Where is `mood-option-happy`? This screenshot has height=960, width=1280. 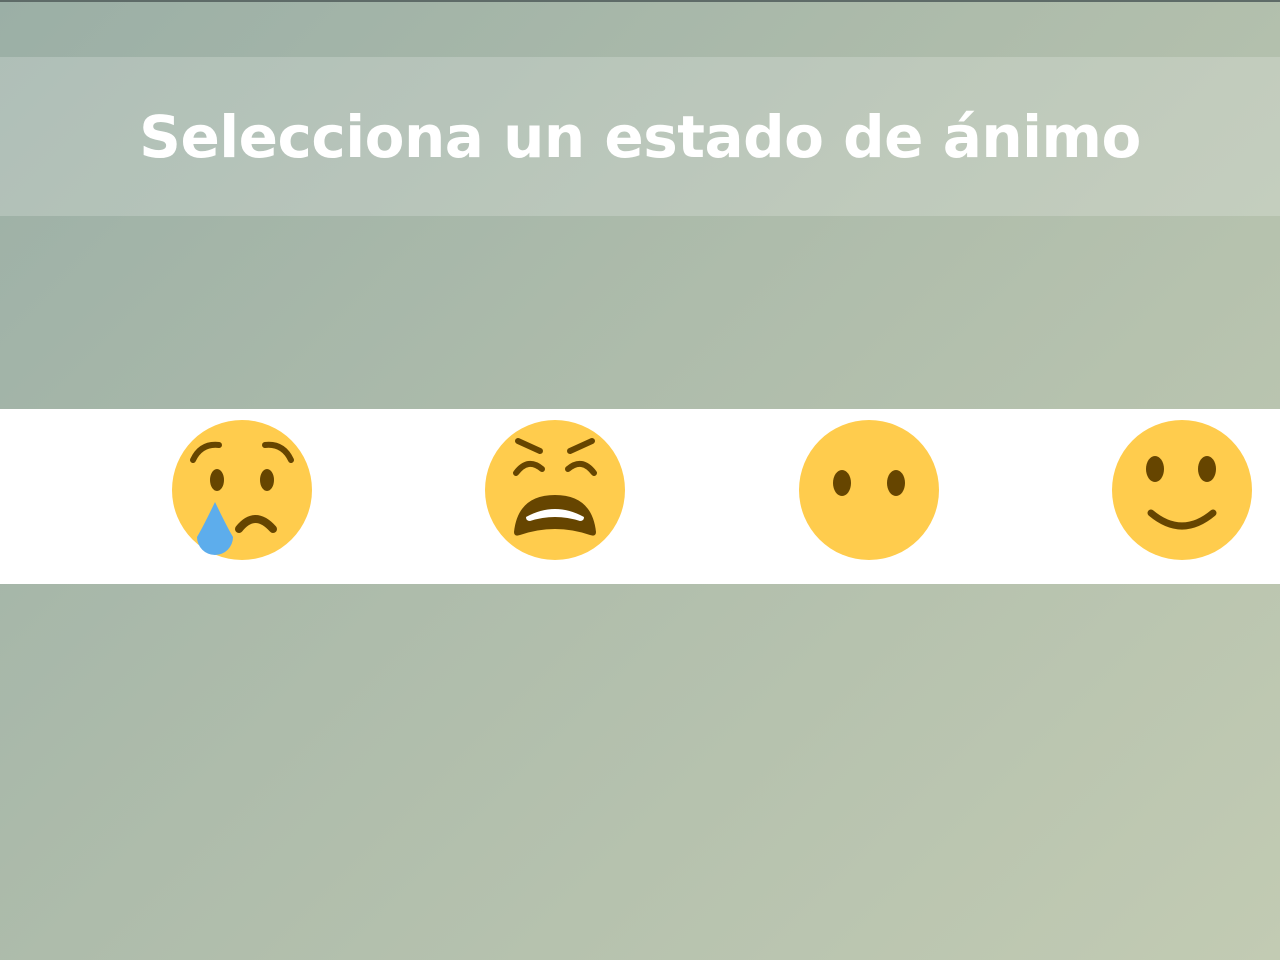 mood-option-happy is located at coordinates (1182, 490).